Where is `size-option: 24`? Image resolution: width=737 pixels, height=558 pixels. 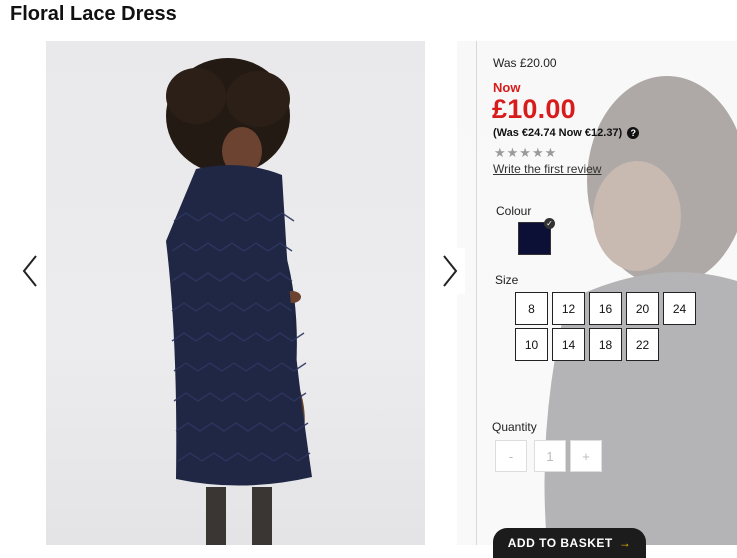
size-option: 24 is located at coordinates (679, 308).